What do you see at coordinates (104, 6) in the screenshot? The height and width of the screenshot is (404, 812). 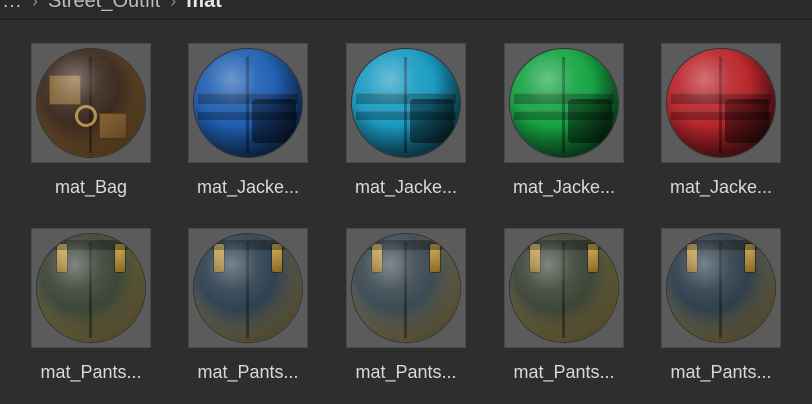 I see `breadcrumb-item-street-outfit: Street_Outfit` at bounding box center [104, 6].